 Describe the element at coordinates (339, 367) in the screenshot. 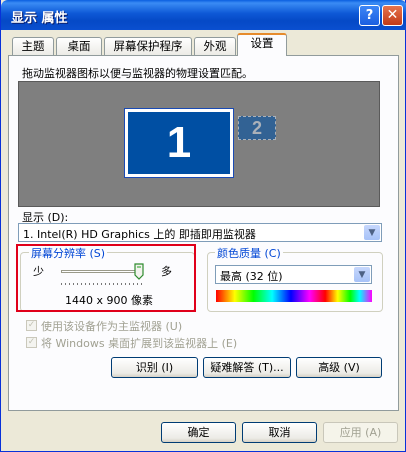

I see `advanced-button: 高级 (V)` at that location.